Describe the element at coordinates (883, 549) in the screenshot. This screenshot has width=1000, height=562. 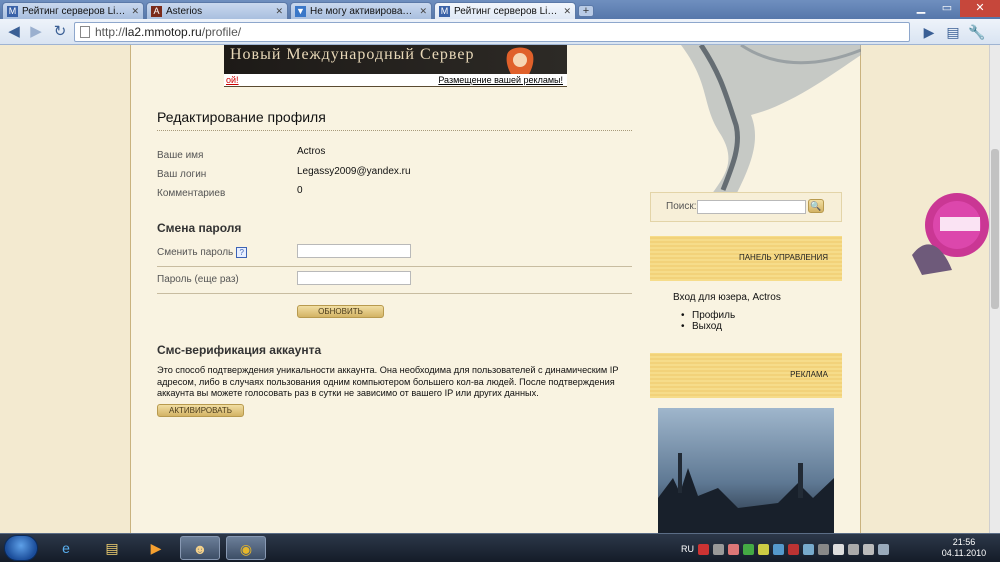
I see `network-icon` at that location.